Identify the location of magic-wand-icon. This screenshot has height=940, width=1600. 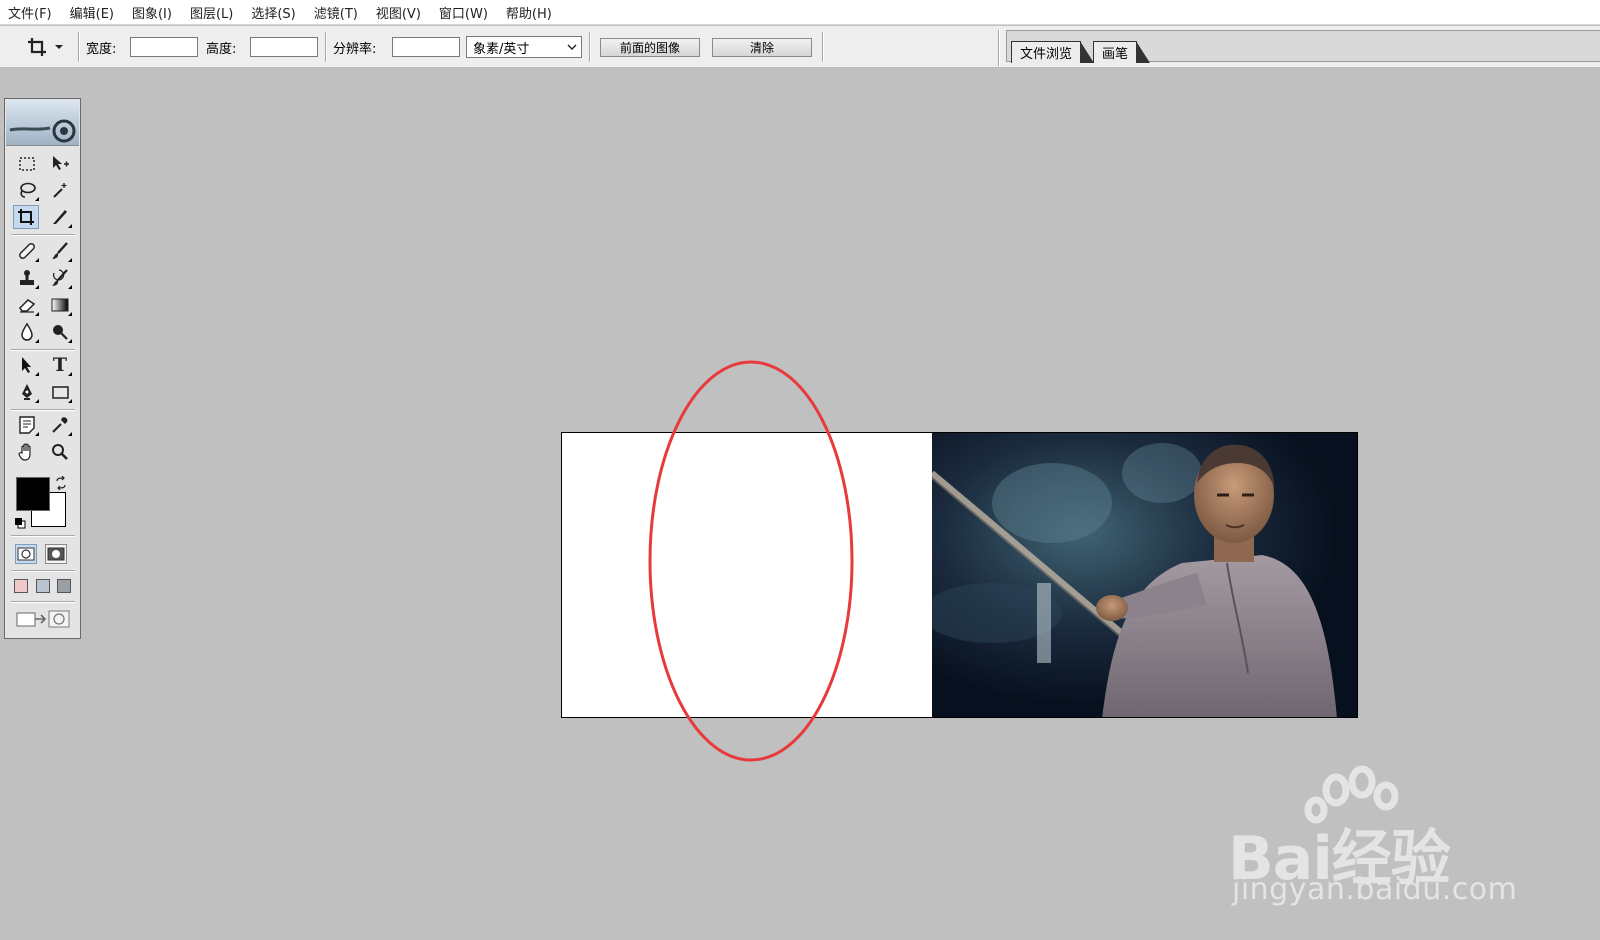
(60, 190).